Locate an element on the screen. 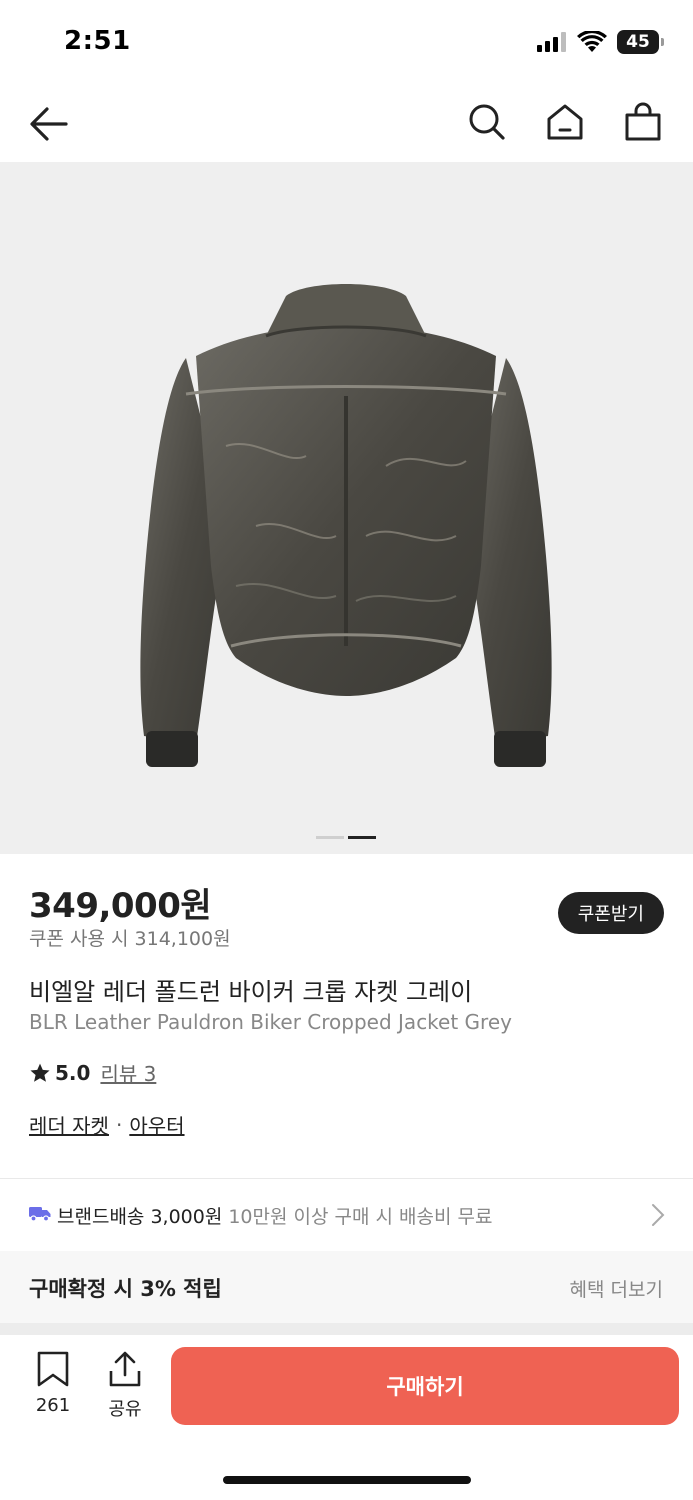 The image size is (693, 1500). truck-icon is located at coordinates (40, 1214).